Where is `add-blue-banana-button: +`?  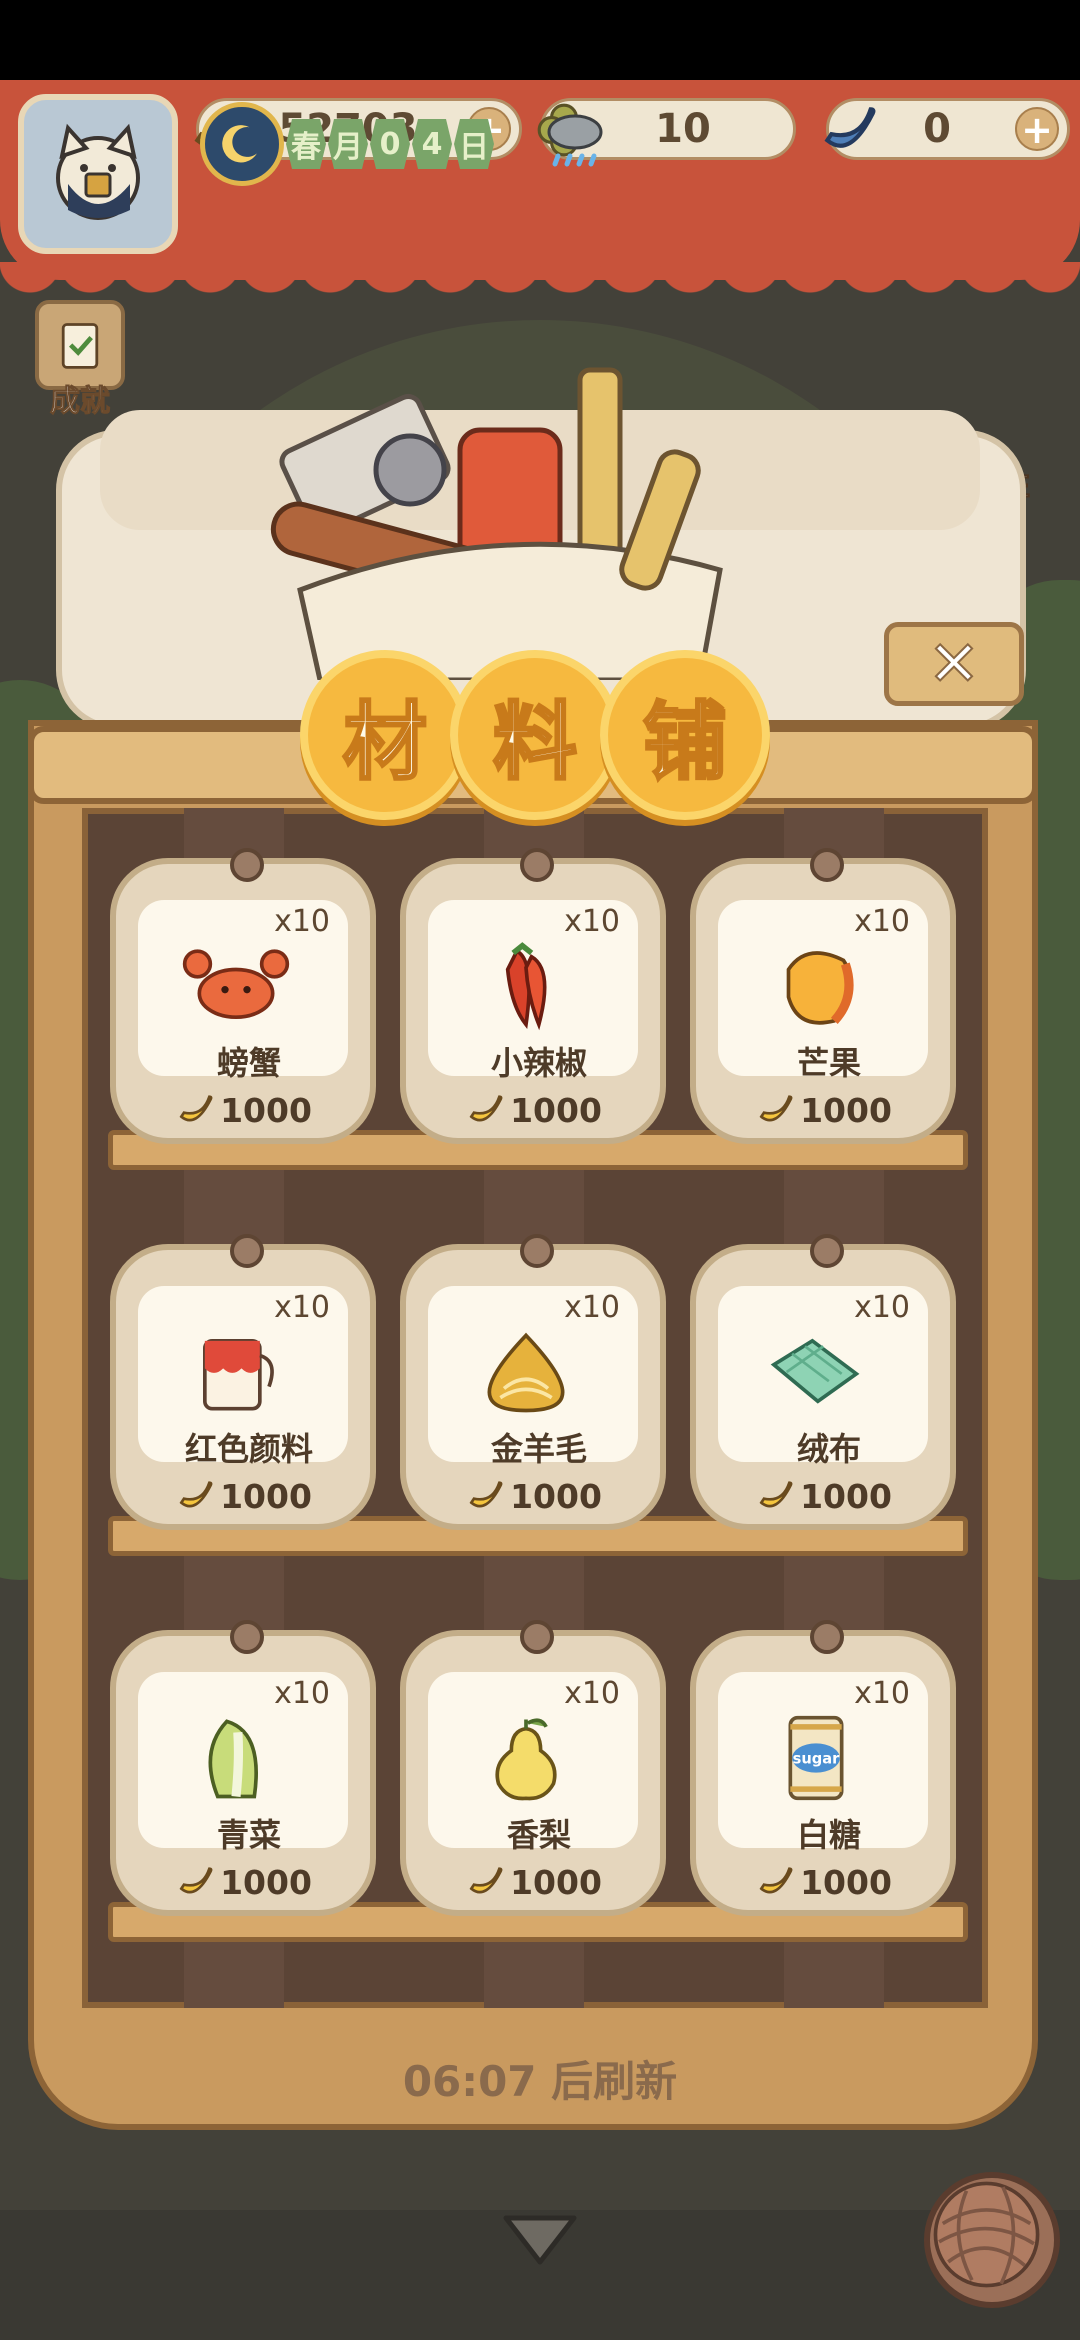 add-blue-banana-button: + is located at coordinates (1037, 129).